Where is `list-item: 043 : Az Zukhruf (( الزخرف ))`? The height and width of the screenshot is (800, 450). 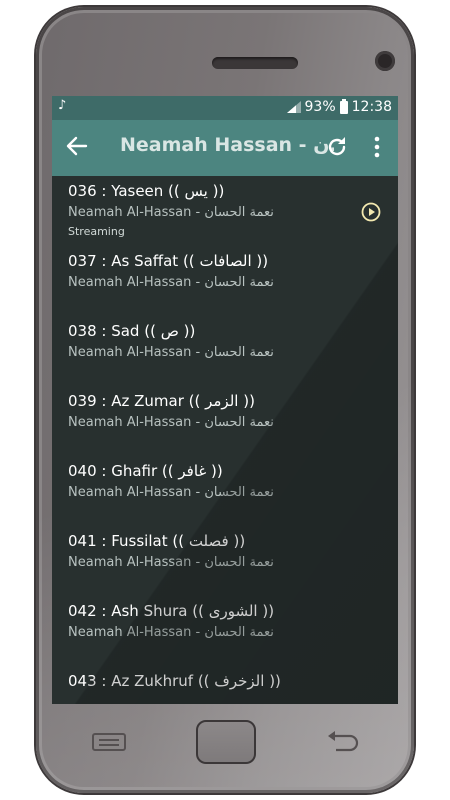
list-item: 043 : Az Zukhruf (( الزخرف )) is located at coordinates (225, 685).